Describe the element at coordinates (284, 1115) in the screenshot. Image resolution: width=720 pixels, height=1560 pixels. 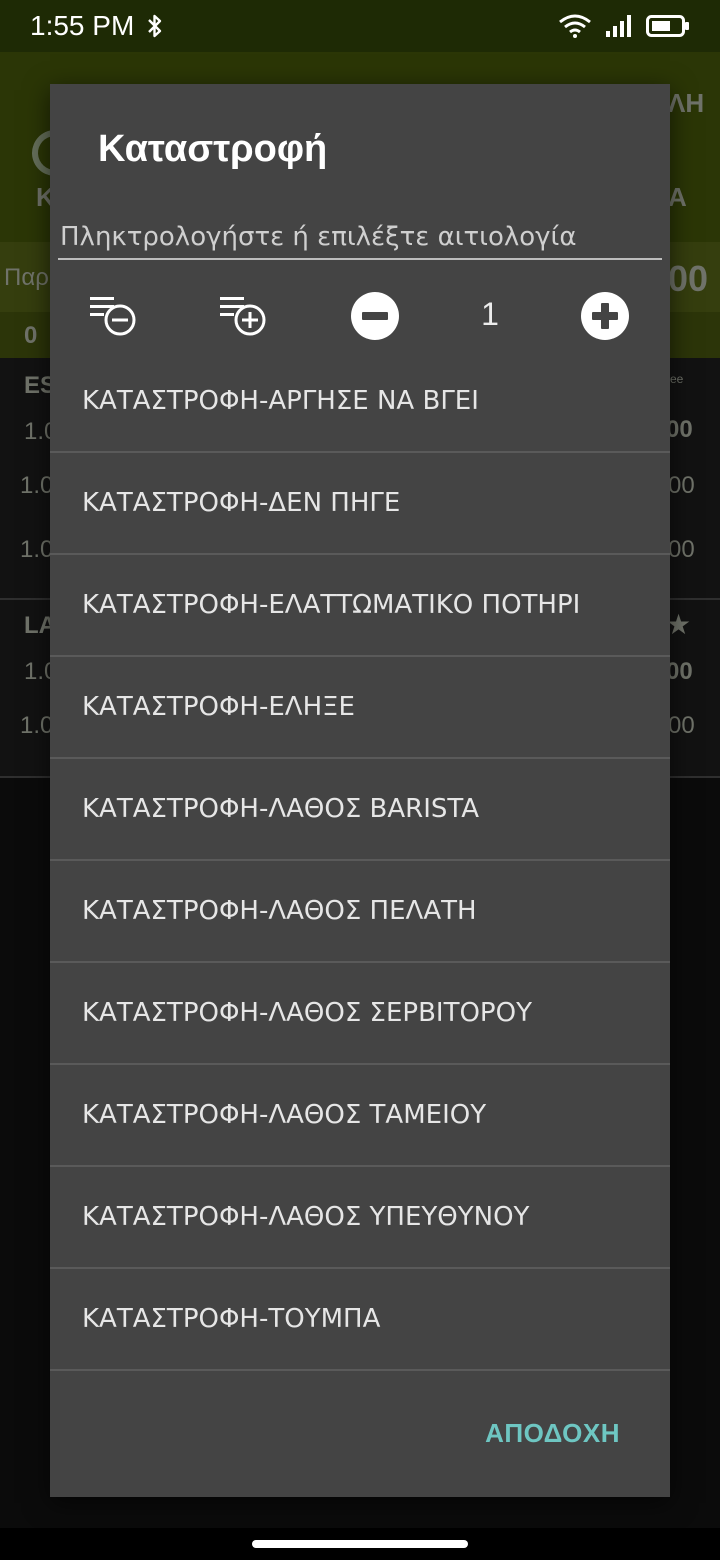
I see `reason-item-label: ΚΑΤΑΣΤΡΟΦΗ-ΛΑΘΟΣ ΤΑΜΕΙΟΥ` at that location.